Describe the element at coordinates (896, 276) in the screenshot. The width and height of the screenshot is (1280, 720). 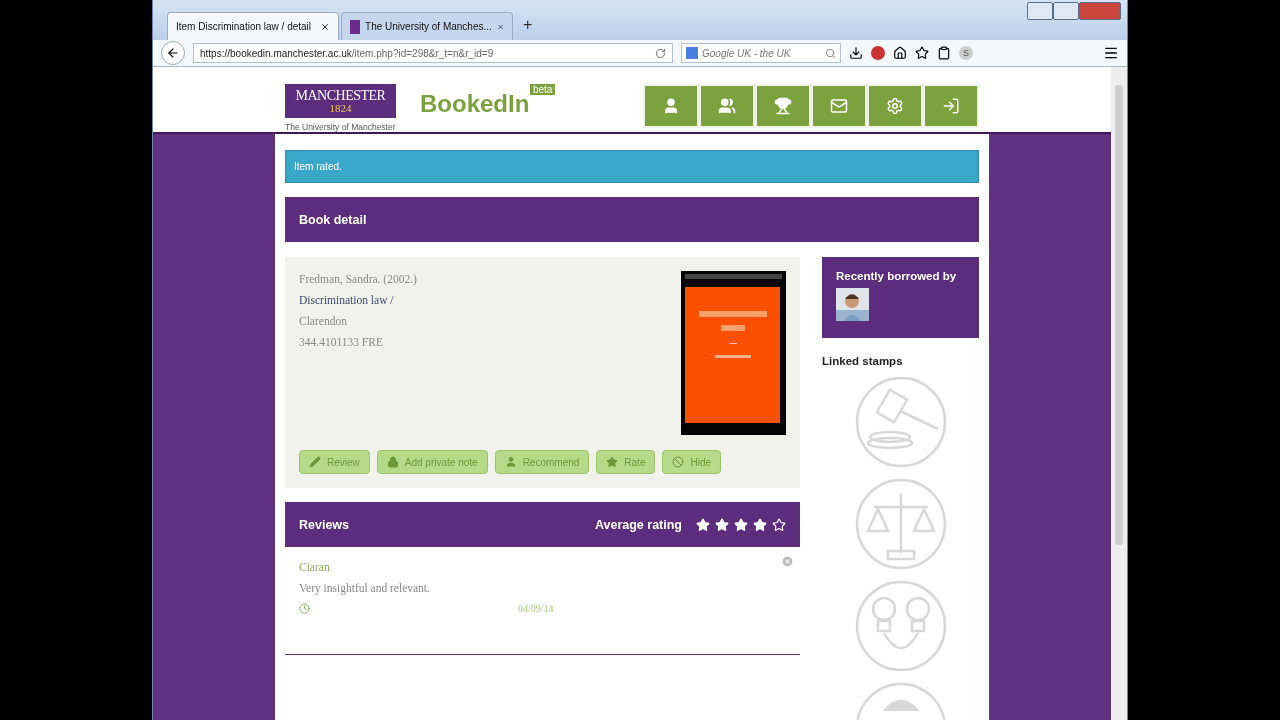
I see `borrowed-title: Recently borrowed by` at that location.